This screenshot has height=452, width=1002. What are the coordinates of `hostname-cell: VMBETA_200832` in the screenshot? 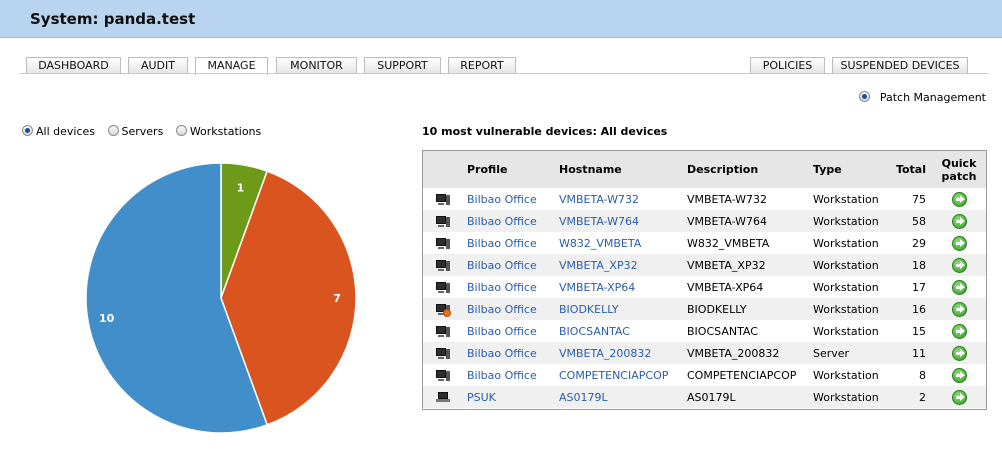 It's located at (617, 353).